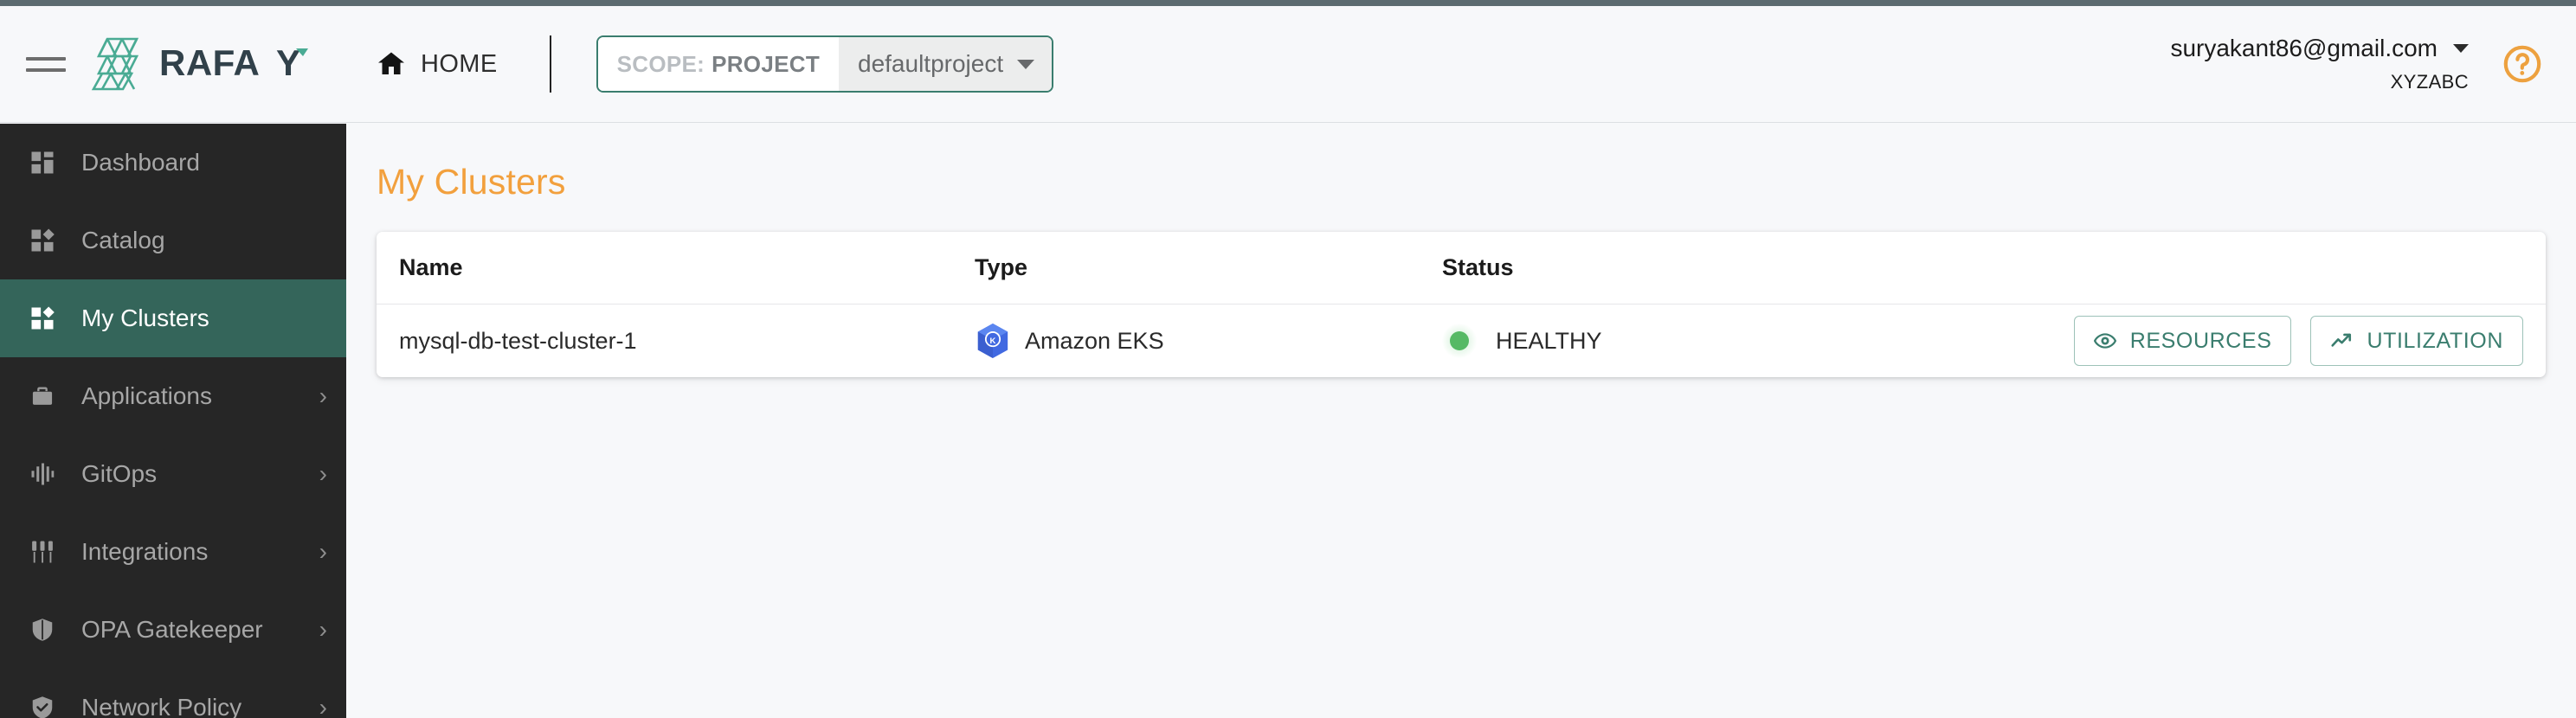  Describe the element at coordinates (42, 552) in the screenshot. I see `sliders-icon` at that location.